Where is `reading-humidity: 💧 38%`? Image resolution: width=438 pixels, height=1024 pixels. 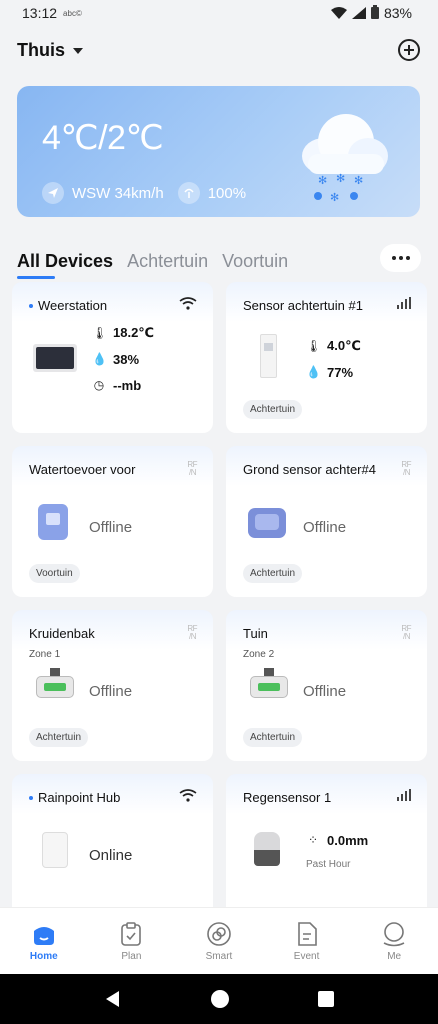
reading-humidity: 💧 38% is located at coordinates (123, 359).